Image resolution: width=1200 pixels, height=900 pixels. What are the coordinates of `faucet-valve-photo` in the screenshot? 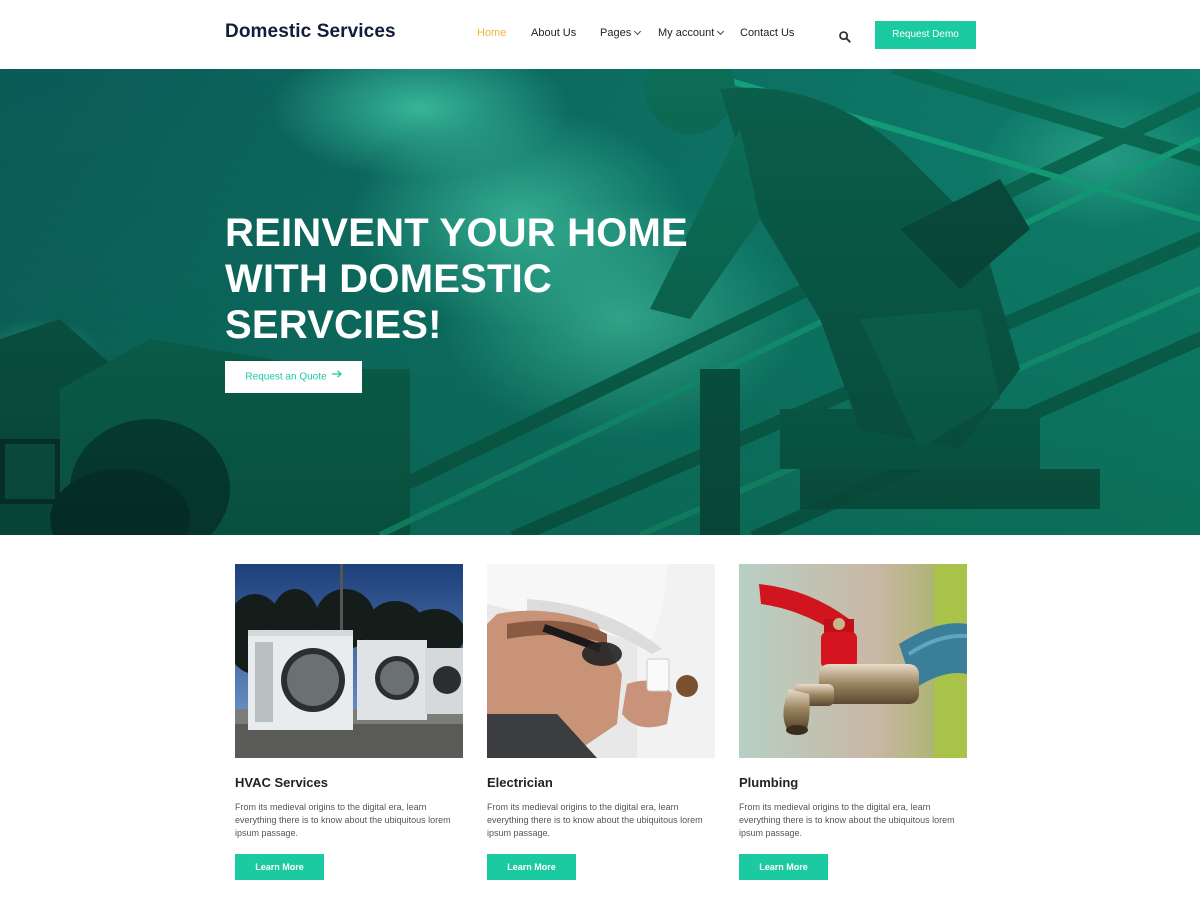 It's located at (853, 661).